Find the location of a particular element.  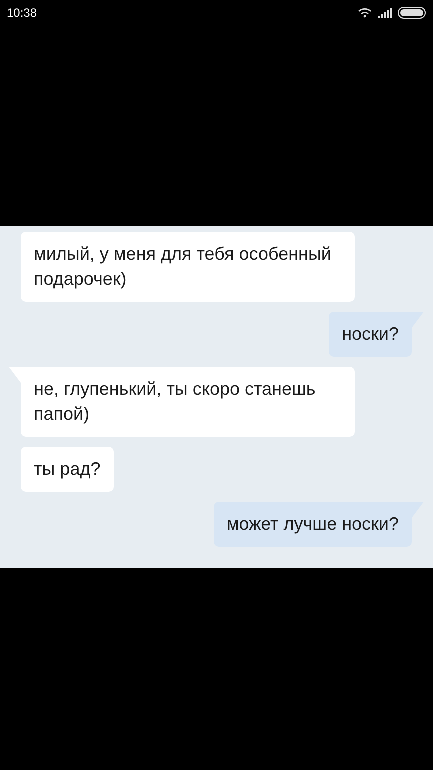

message-bubble: ты рад? is located at coordinates (67, 469).